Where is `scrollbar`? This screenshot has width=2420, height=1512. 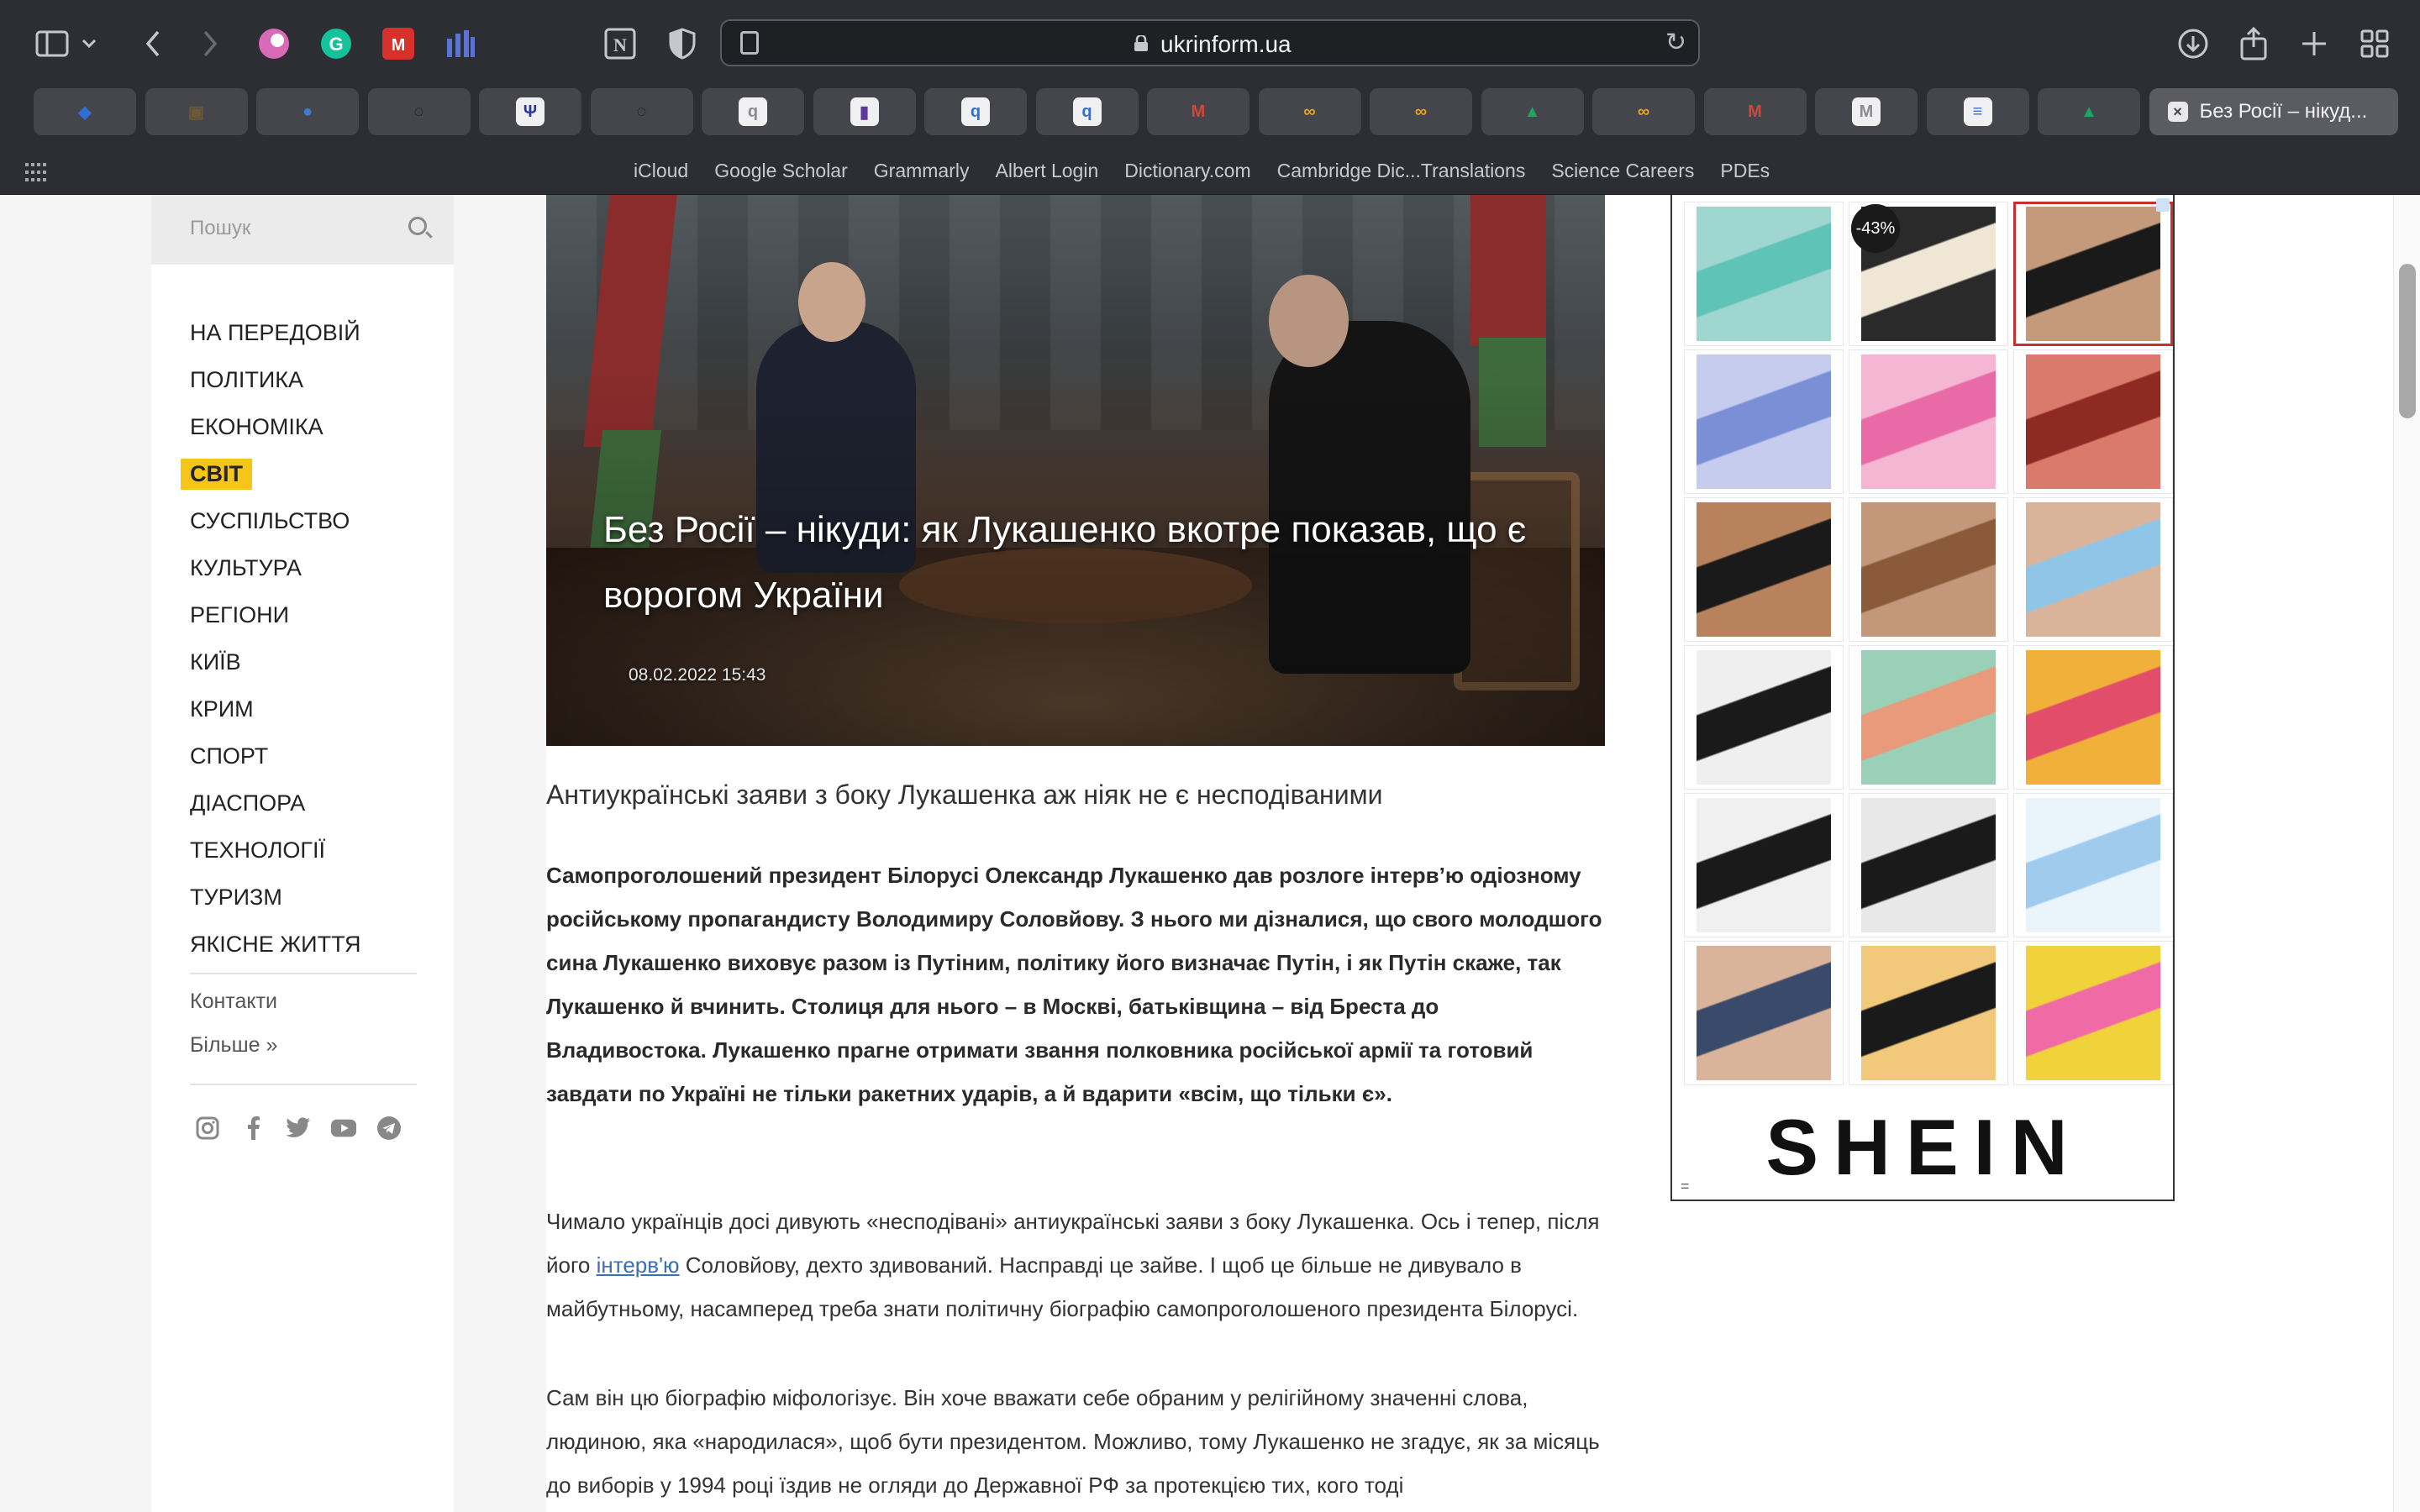
scrollbar is located at coordinates (2406, 853).